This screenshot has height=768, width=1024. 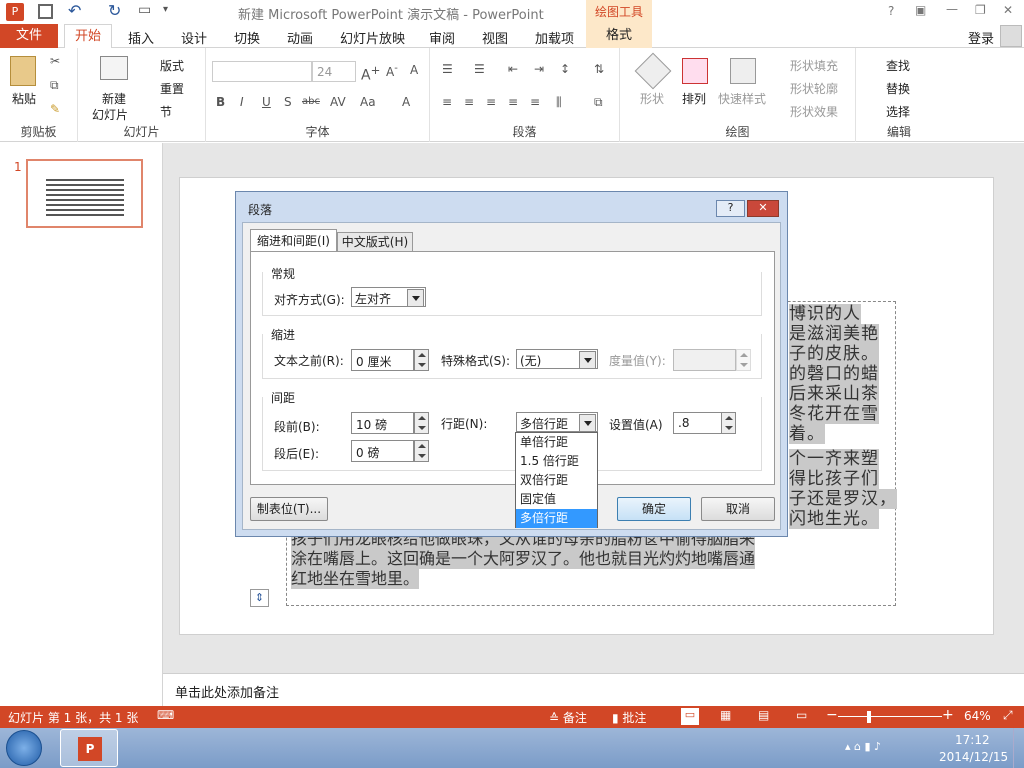 I want to click on text-before-spinner, so click(x=421, y=360).